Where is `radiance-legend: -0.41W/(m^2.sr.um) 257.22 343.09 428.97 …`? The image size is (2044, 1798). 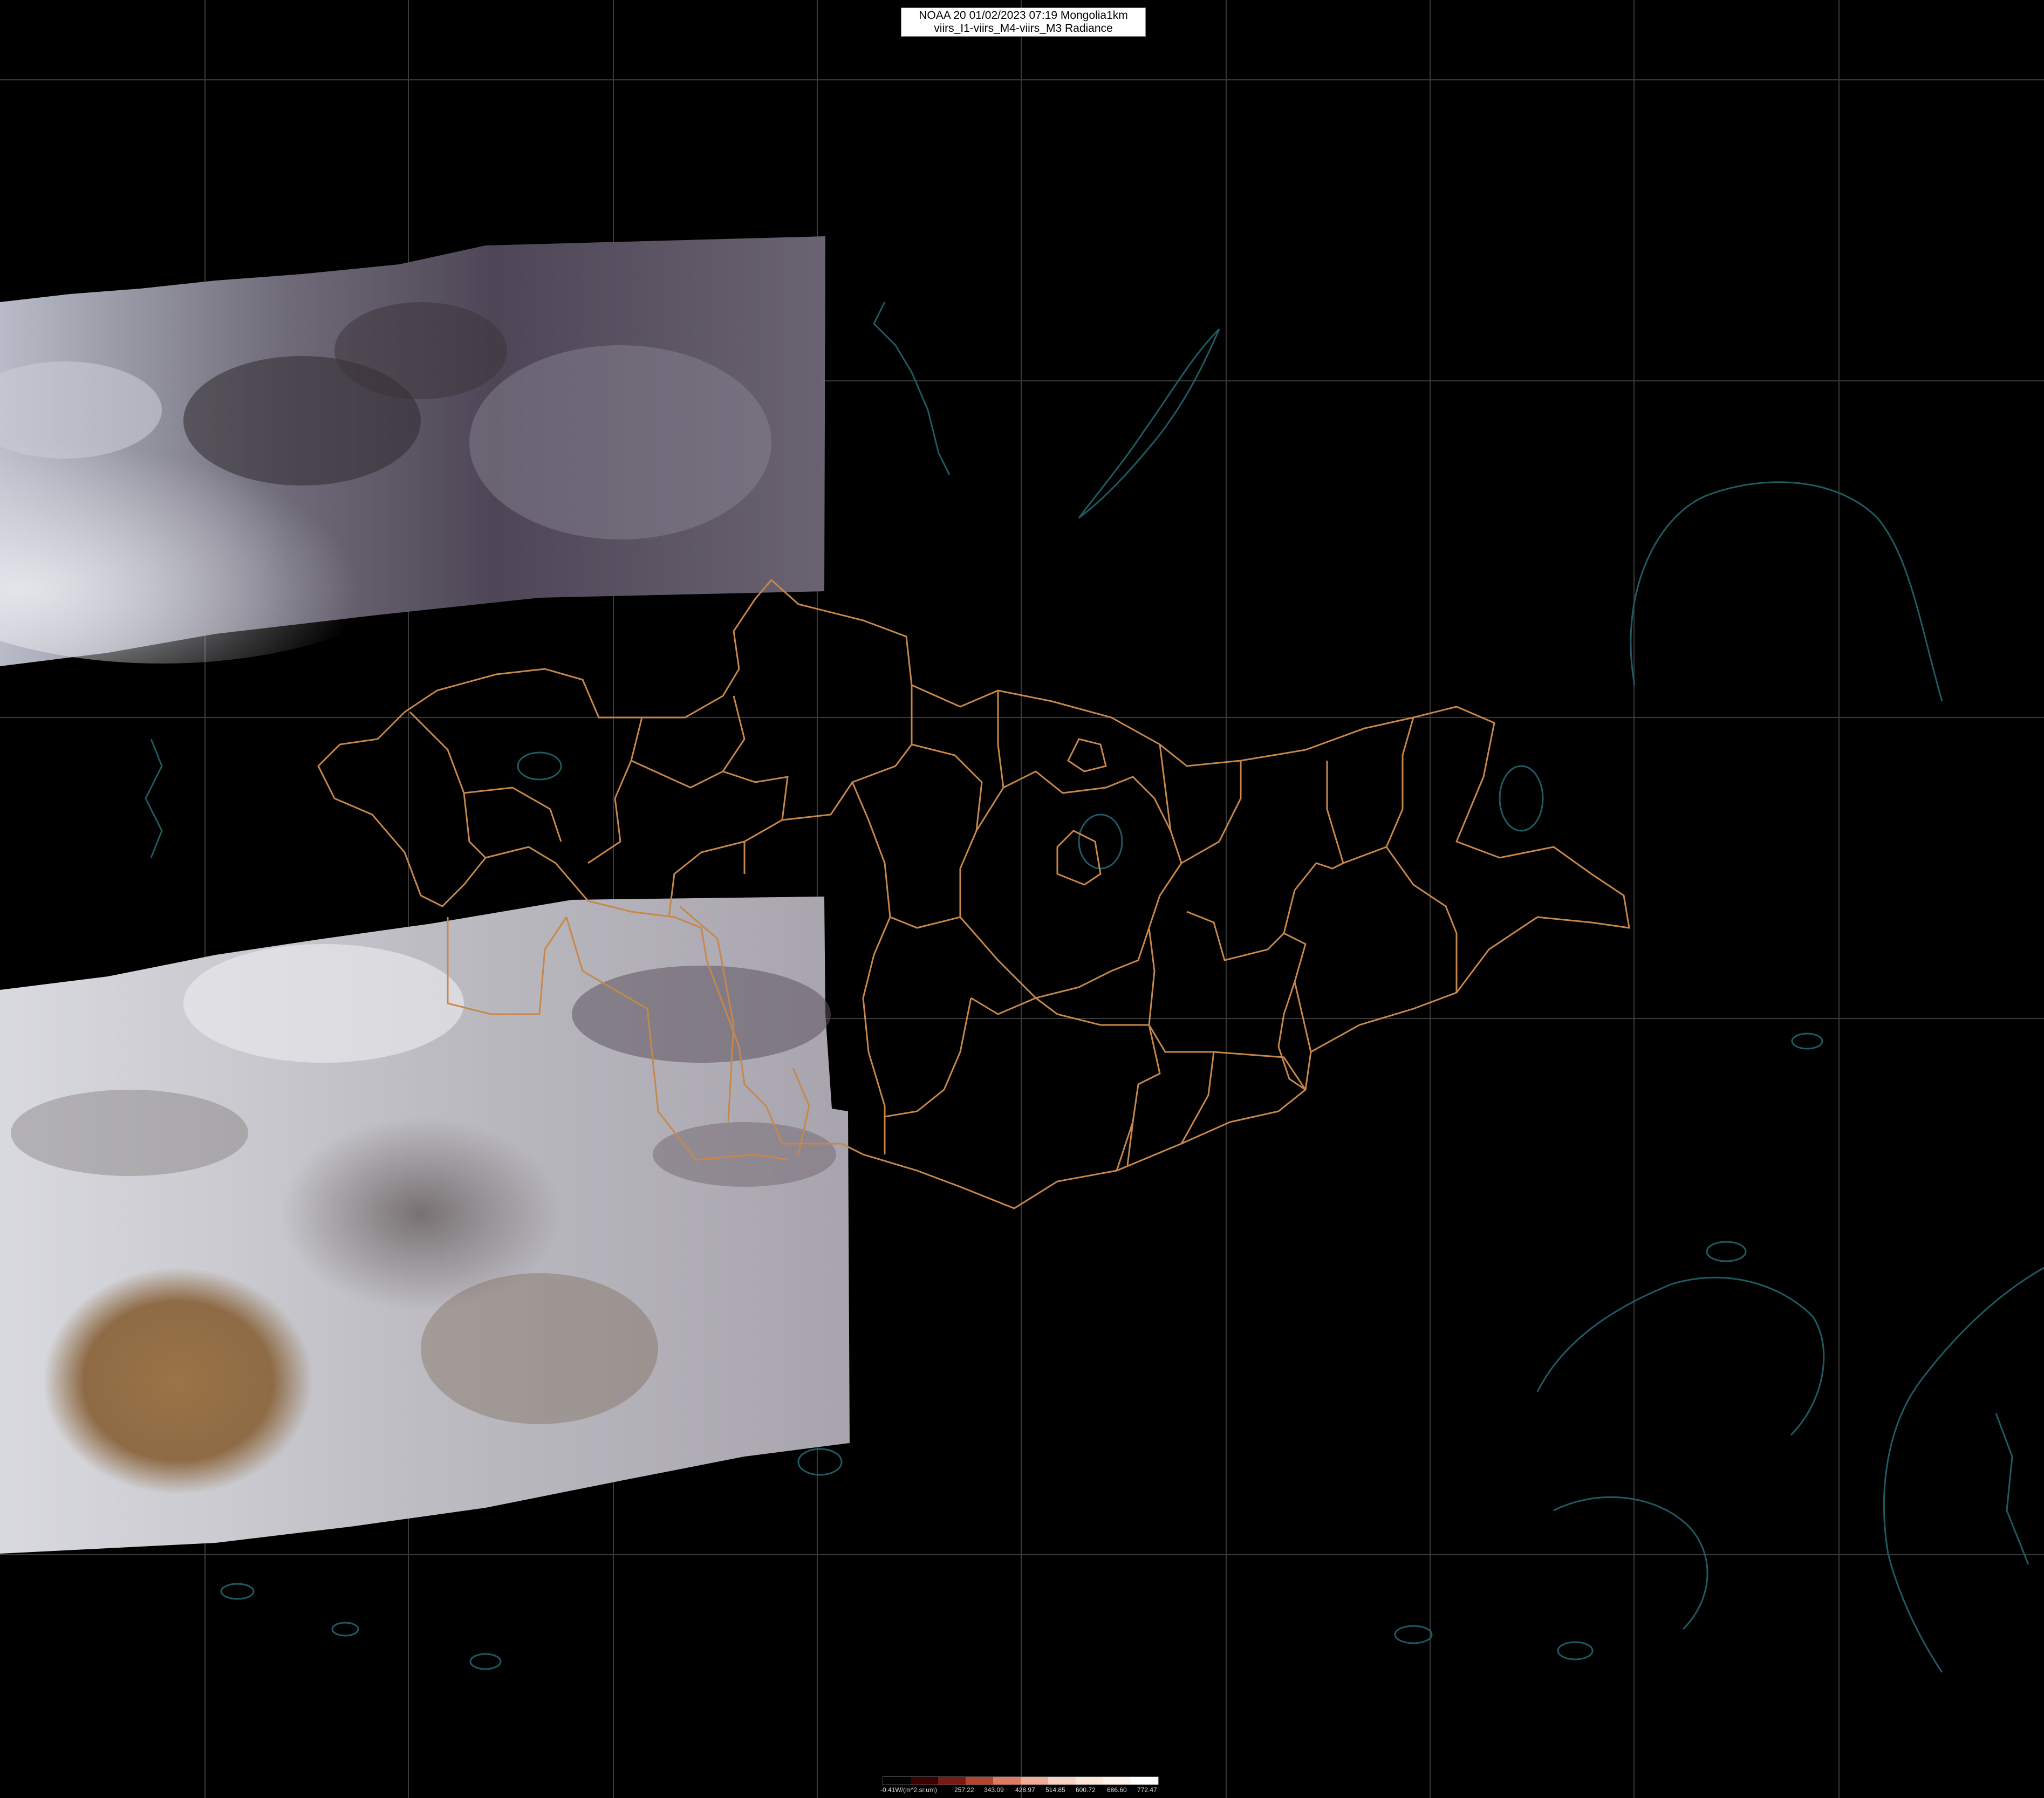 radiance-legend: -0.41W/(m^2.sr.um) 257.22 343.09 428.97 … is located at coordinates (1020, 1786).